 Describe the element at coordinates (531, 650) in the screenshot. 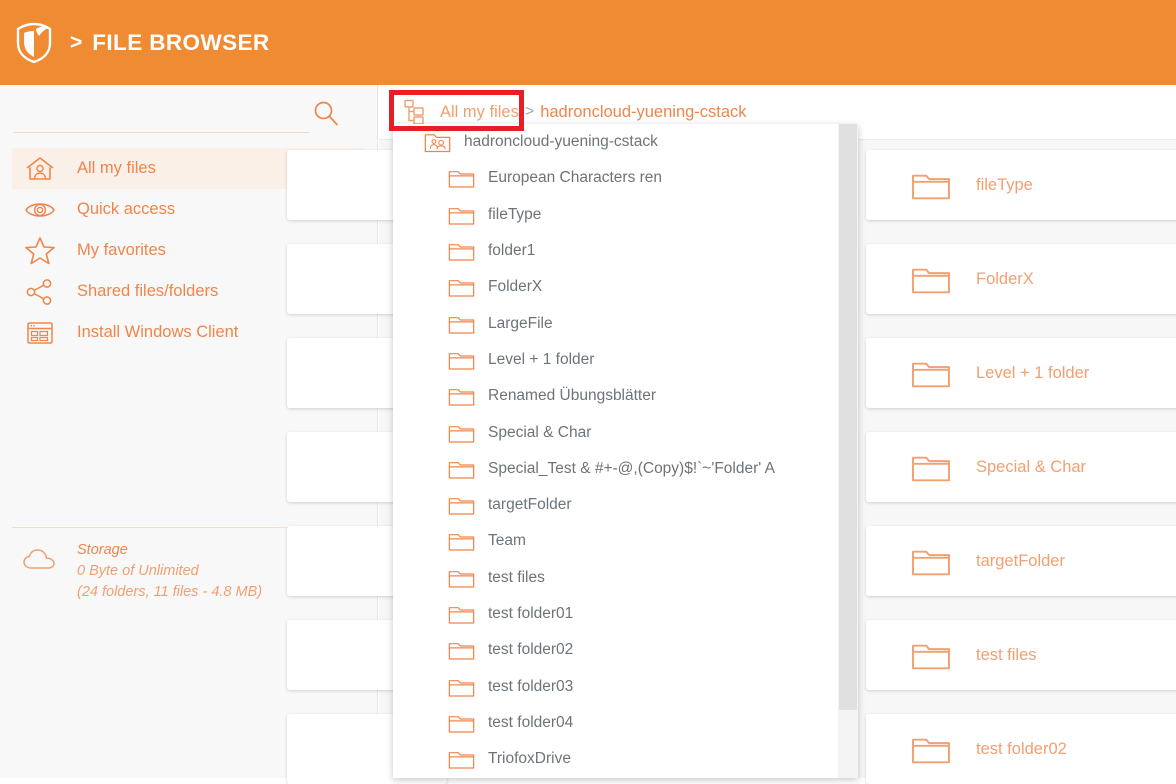

I see `tree-row-label: test folder02` at that location.